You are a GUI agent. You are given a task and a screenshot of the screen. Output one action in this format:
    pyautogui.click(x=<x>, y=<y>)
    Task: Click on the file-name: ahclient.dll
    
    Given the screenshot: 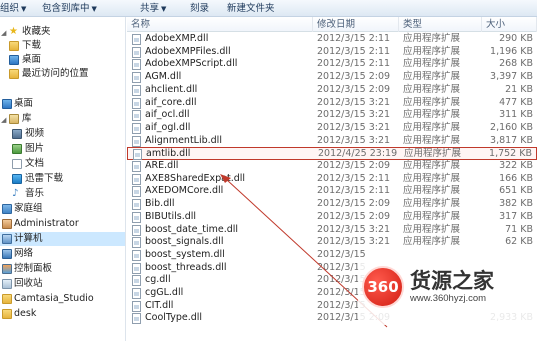 What is the action you would take?
    pyautogui.click(x=171, y=89)
    